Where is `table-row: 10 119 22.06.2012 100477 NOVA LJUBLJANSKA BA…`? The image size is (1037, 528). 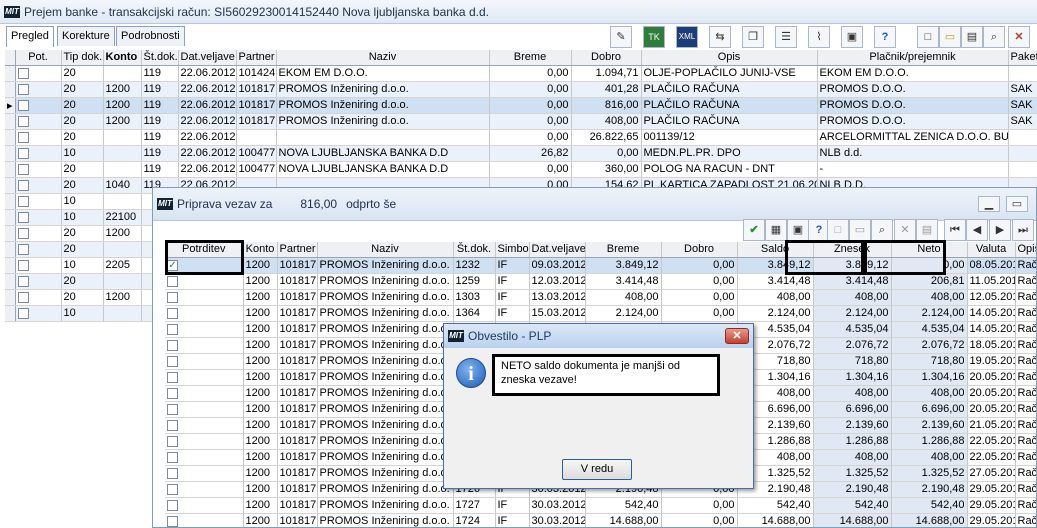 table-row: 10 119 22.06.2012 100477 NOVA LJUBLJANSKA BA… is located at coordinates (521, 153).